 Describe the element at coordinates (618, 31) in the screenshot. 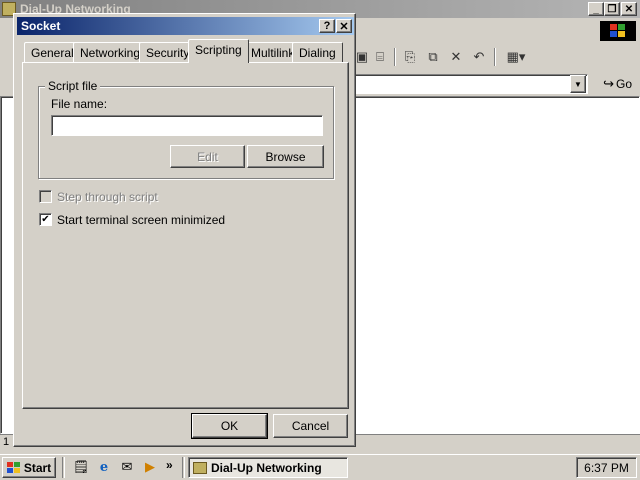

I see `windows-logo-icon` at that location.